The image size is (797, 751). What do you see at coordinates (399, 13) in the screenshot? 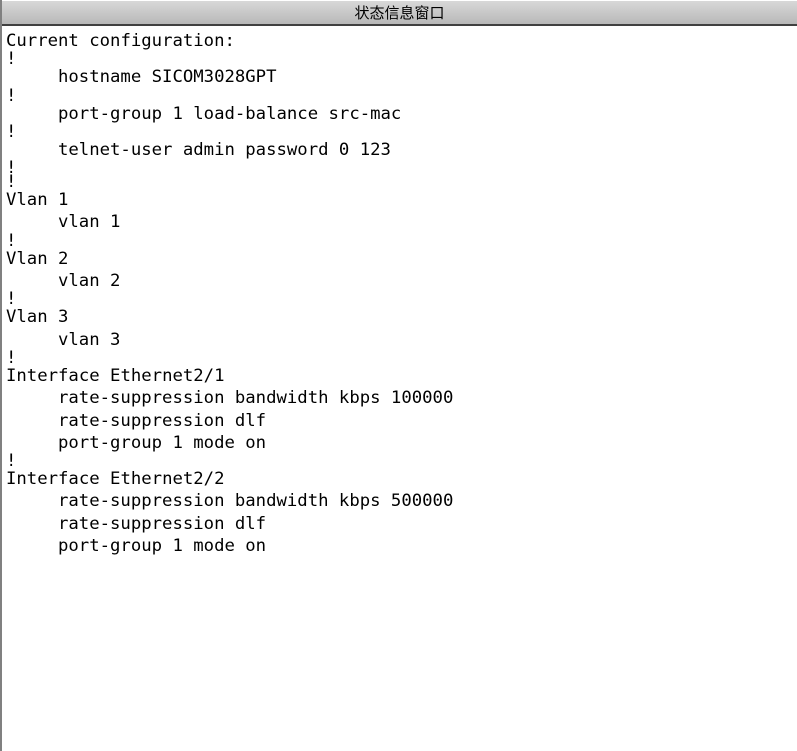
I see `window-title: 状态信息窗口` at bounding box center [399, 13].